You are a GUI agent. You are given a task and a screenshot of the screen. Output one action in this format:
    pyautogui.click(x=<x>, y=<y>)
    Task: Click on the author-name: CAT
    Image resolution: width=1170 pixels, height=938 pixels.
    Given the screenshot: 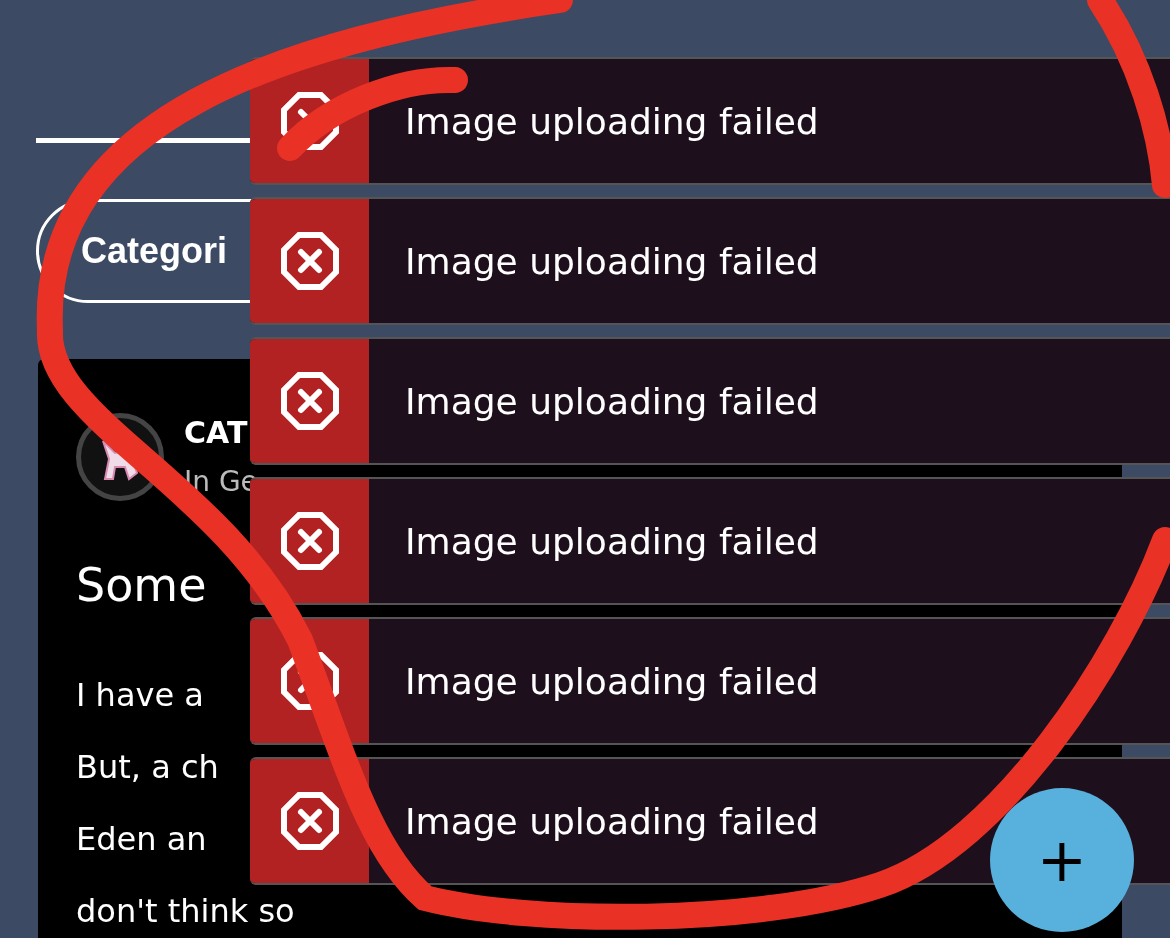 What is the action you would take?
    pyautogui.click(x=216, y=433)
    